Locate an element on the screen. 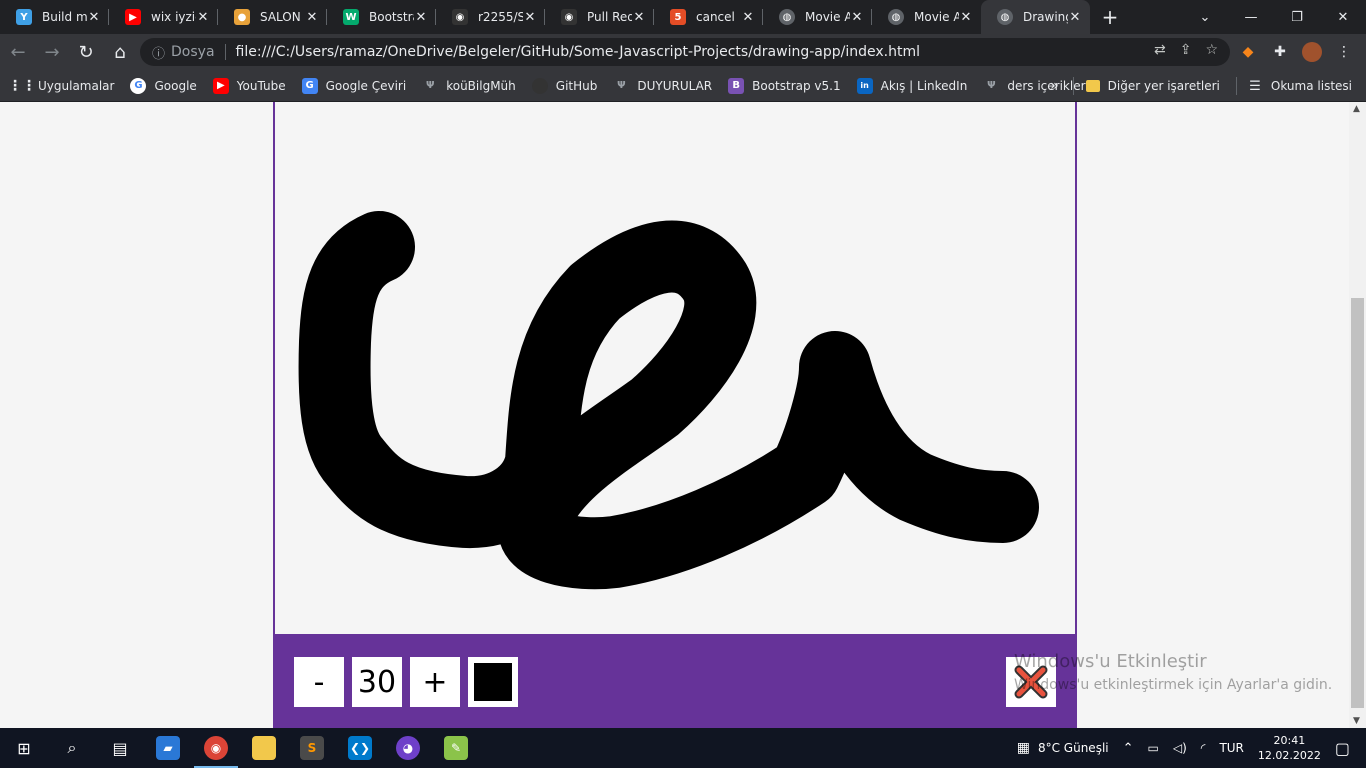 This screenshot has height=768, width=1366. folder-icon is located at coordinates (264, 748).